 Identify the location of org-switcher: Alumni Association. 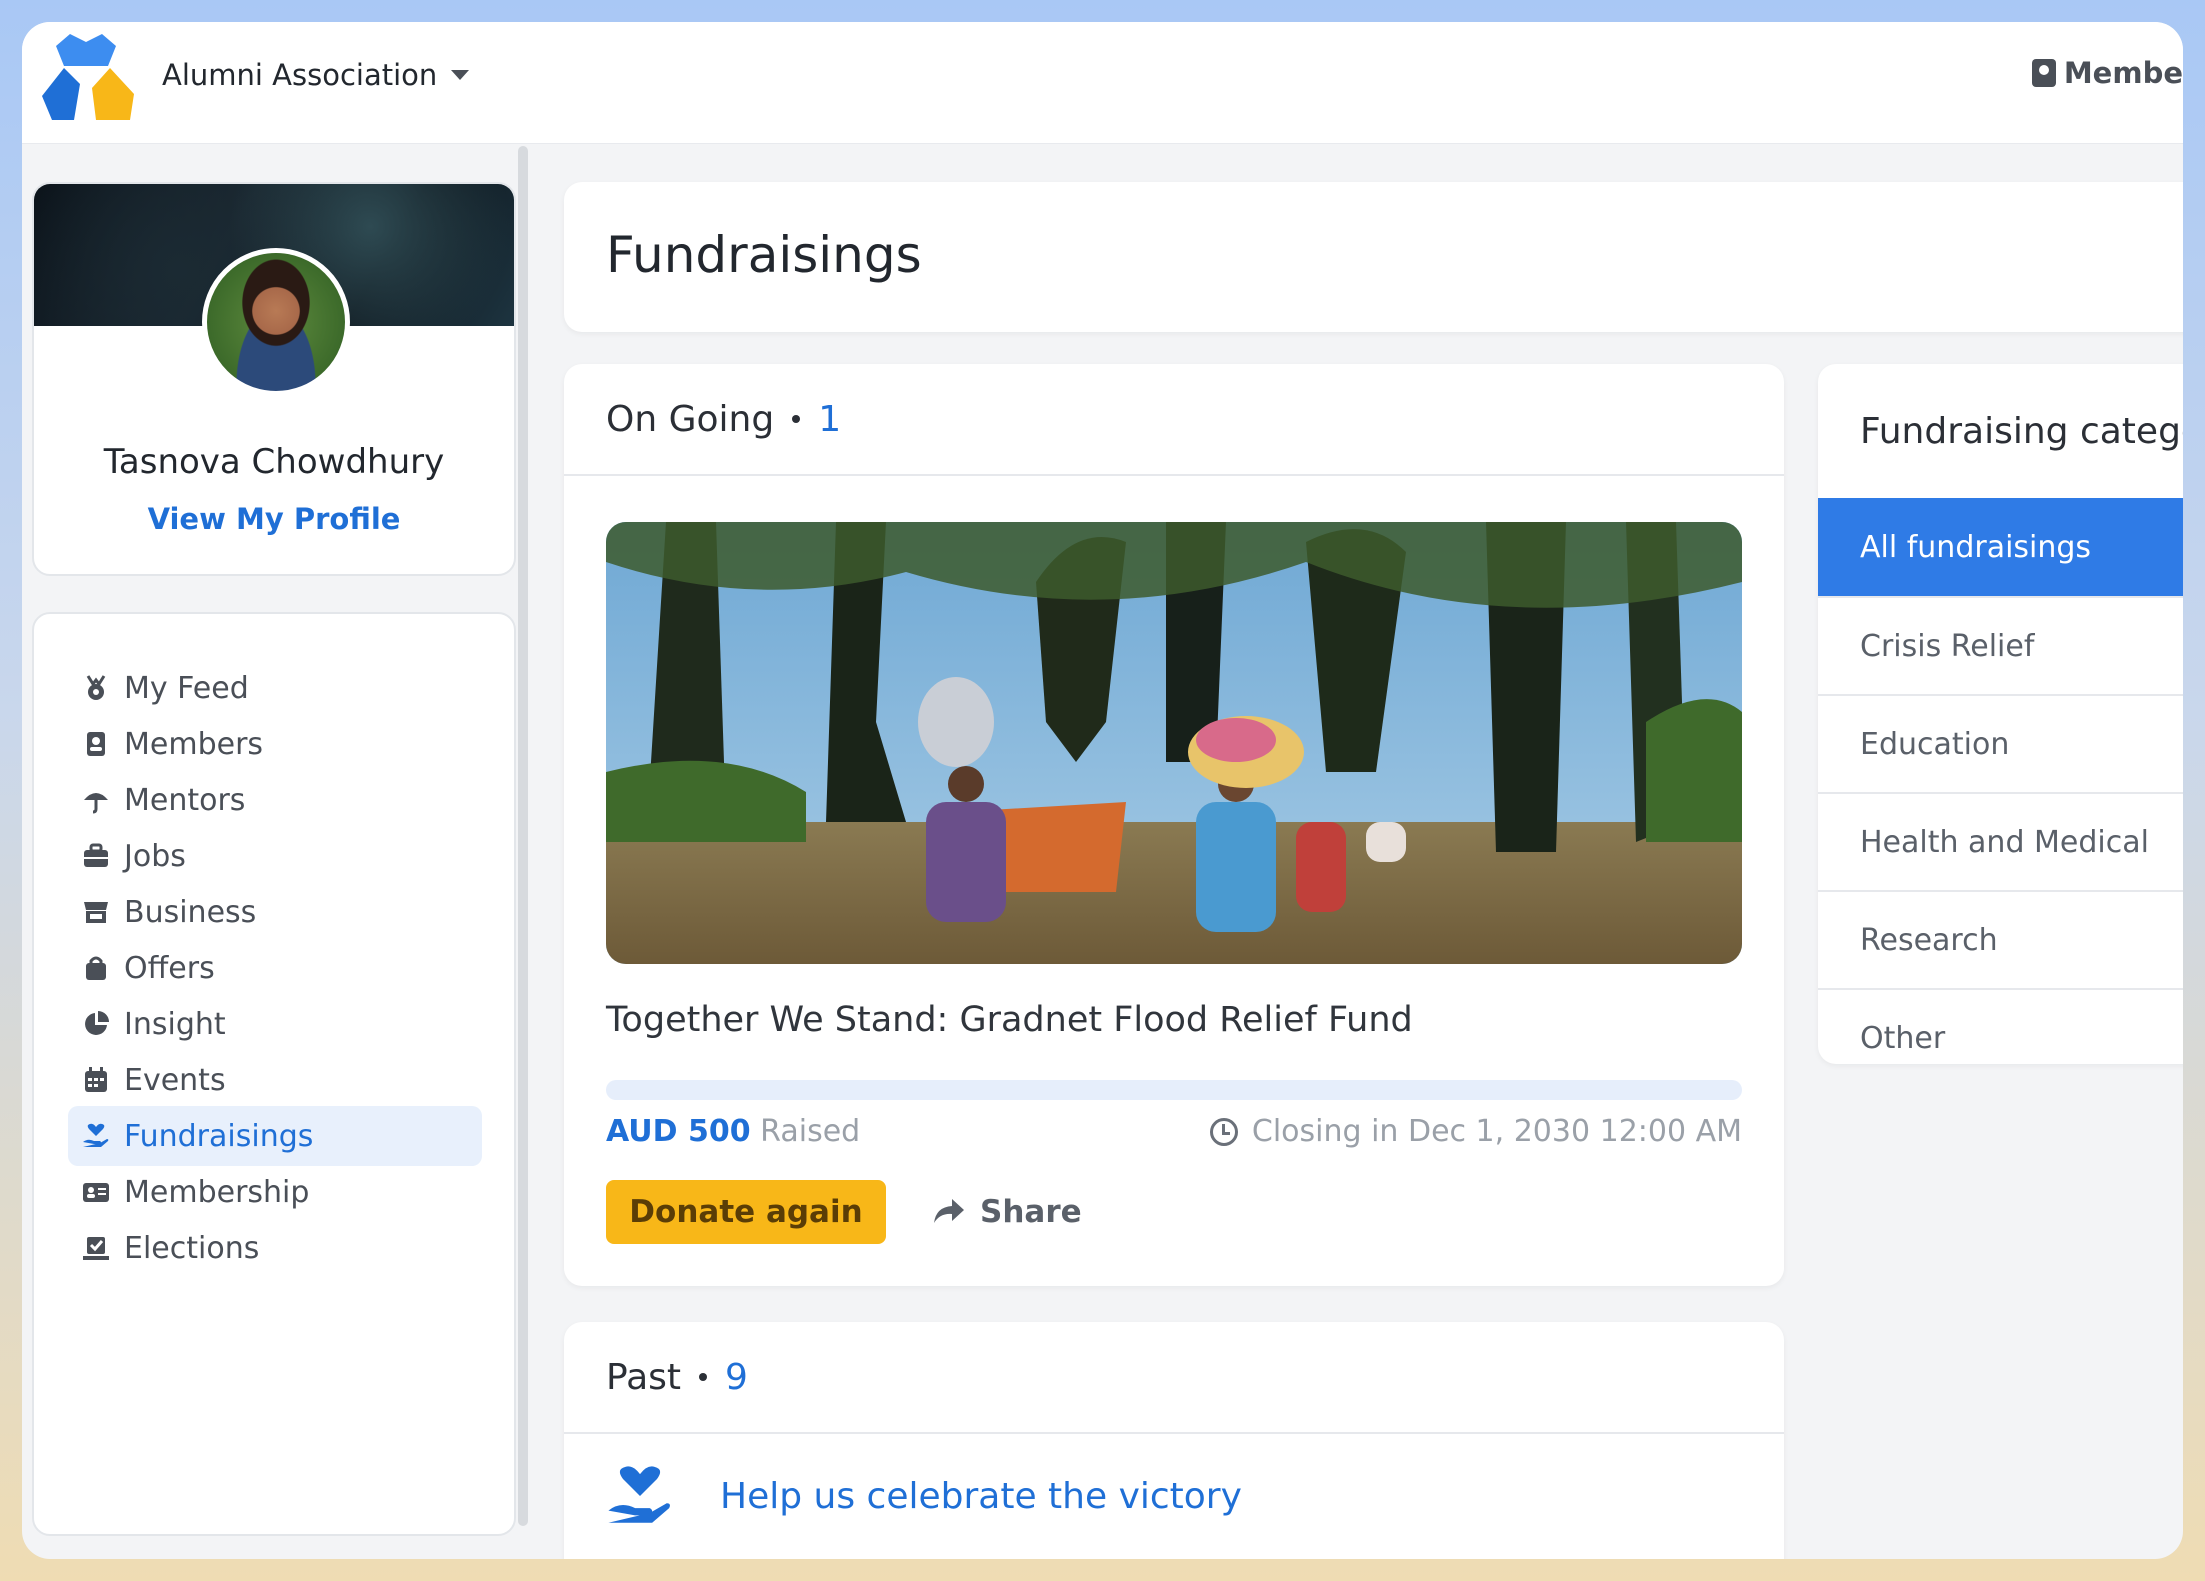
(316, 75).